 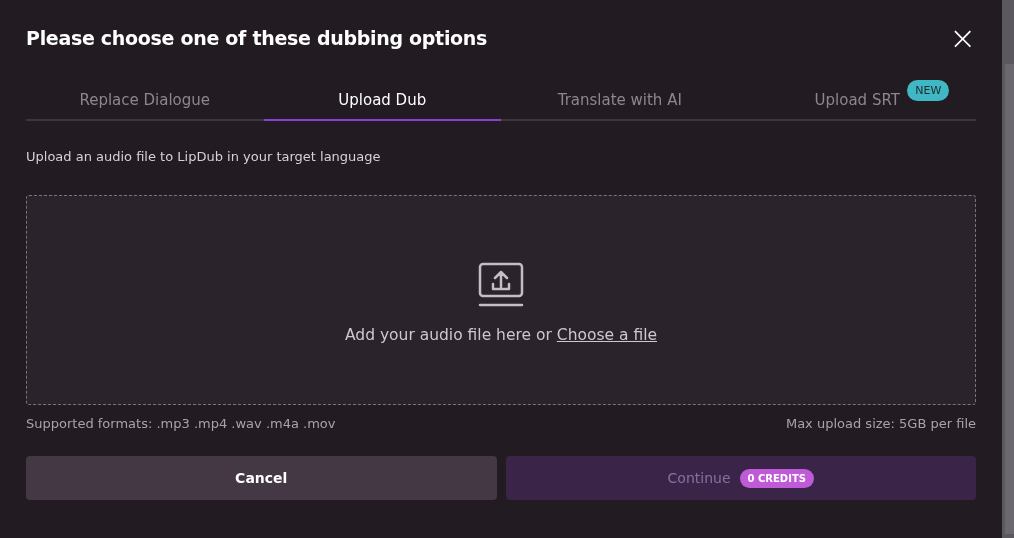 What do you see at coordinates (776, 478) in the screenshot?
I see `credits-badge: 0 CREDITS` at bounding box center [776, 478].